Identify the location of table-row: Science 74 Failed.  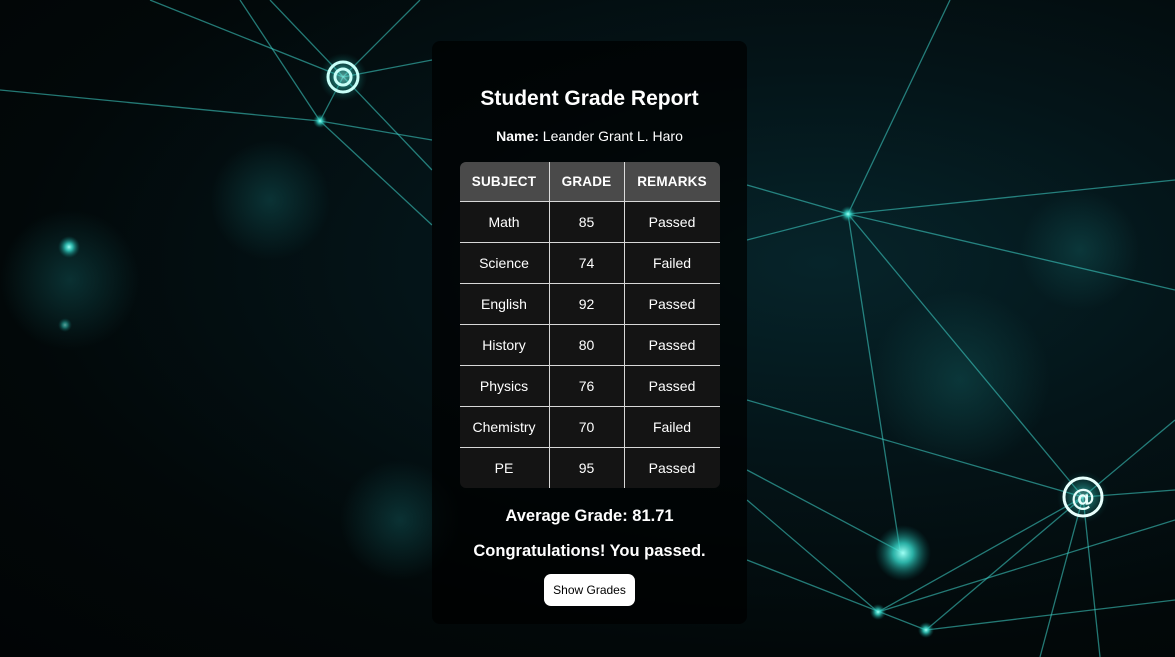
(589, 263).